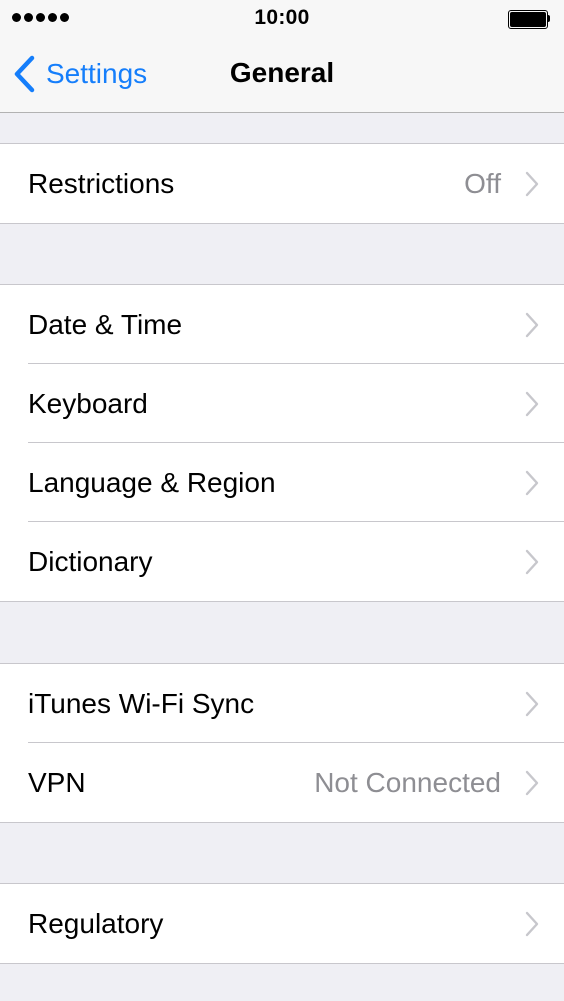 The height and width of the screenshot is (1001, 564). I want to click on row-dictionary: Dictionary, so click(282, 561).